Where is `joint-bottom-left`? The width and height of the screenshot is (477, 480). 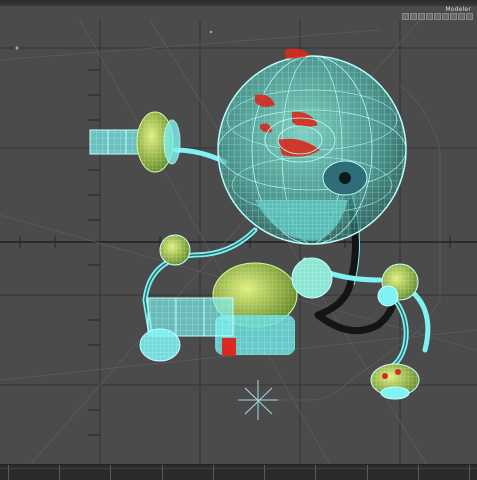 joint-bottom-left is located at coordinates (160, 345).